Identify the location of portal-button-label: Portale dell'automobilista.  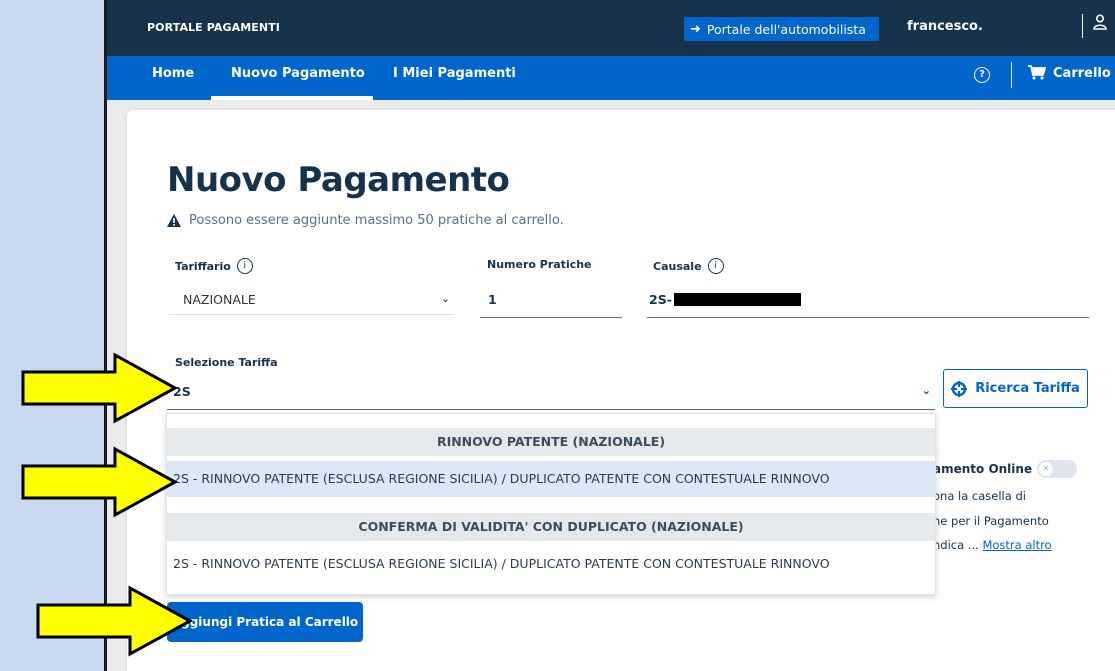
(786, 29).